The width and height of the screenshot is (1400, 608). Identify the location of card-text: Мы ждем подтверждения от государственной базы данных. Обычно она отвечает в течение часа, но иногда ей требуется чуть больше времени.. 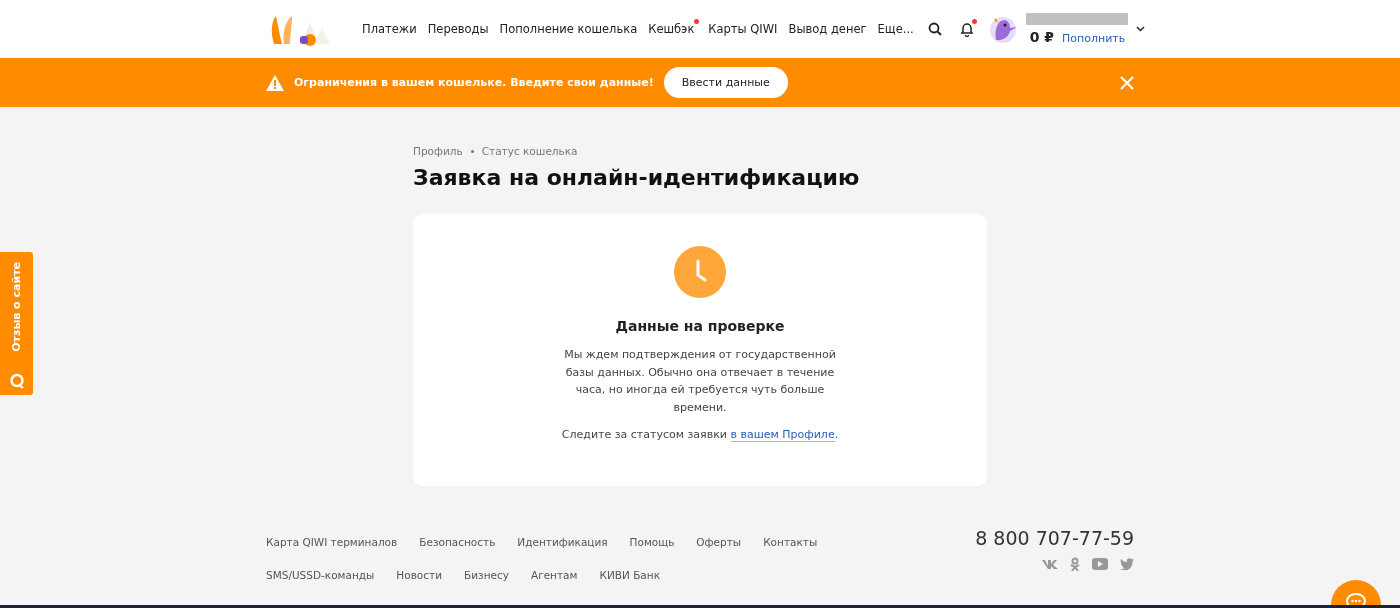
(700, 381).